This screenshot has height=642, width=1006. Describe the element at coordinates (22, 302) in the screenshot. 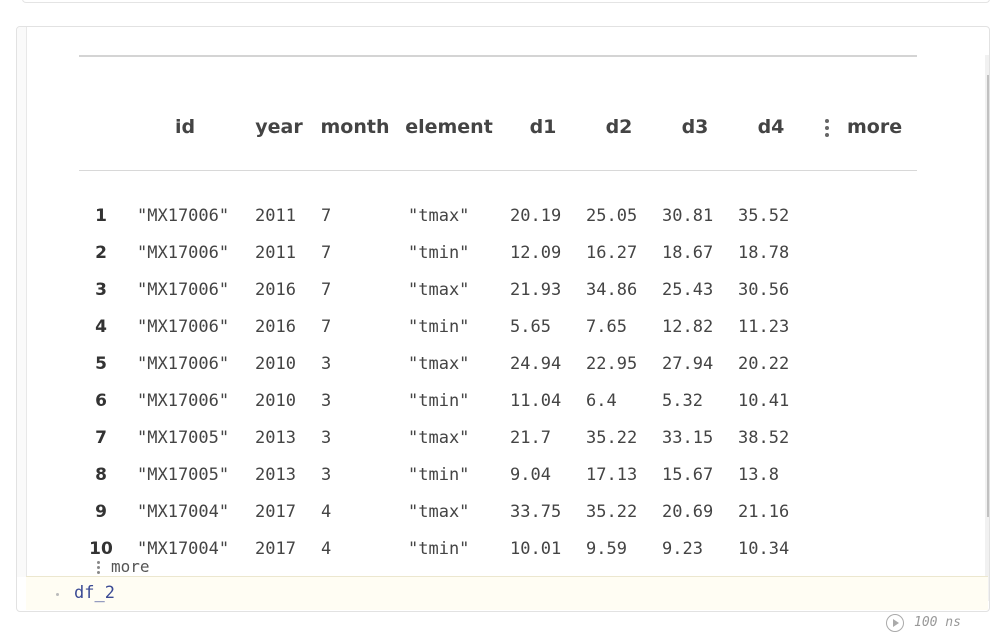

I see `cell-gutter` at that location.